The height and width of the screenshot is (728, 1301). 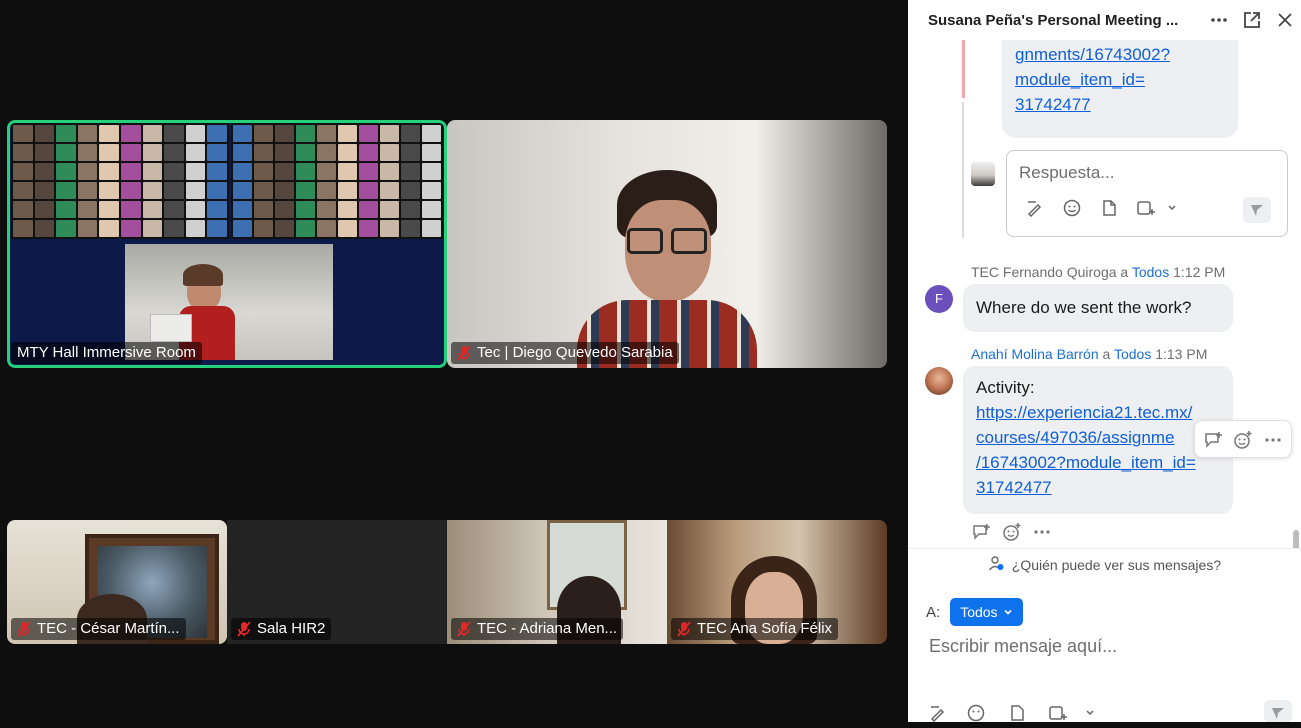 I want to click on thread-link-line-1: module_item_id=, so click(x=1120, y=79).